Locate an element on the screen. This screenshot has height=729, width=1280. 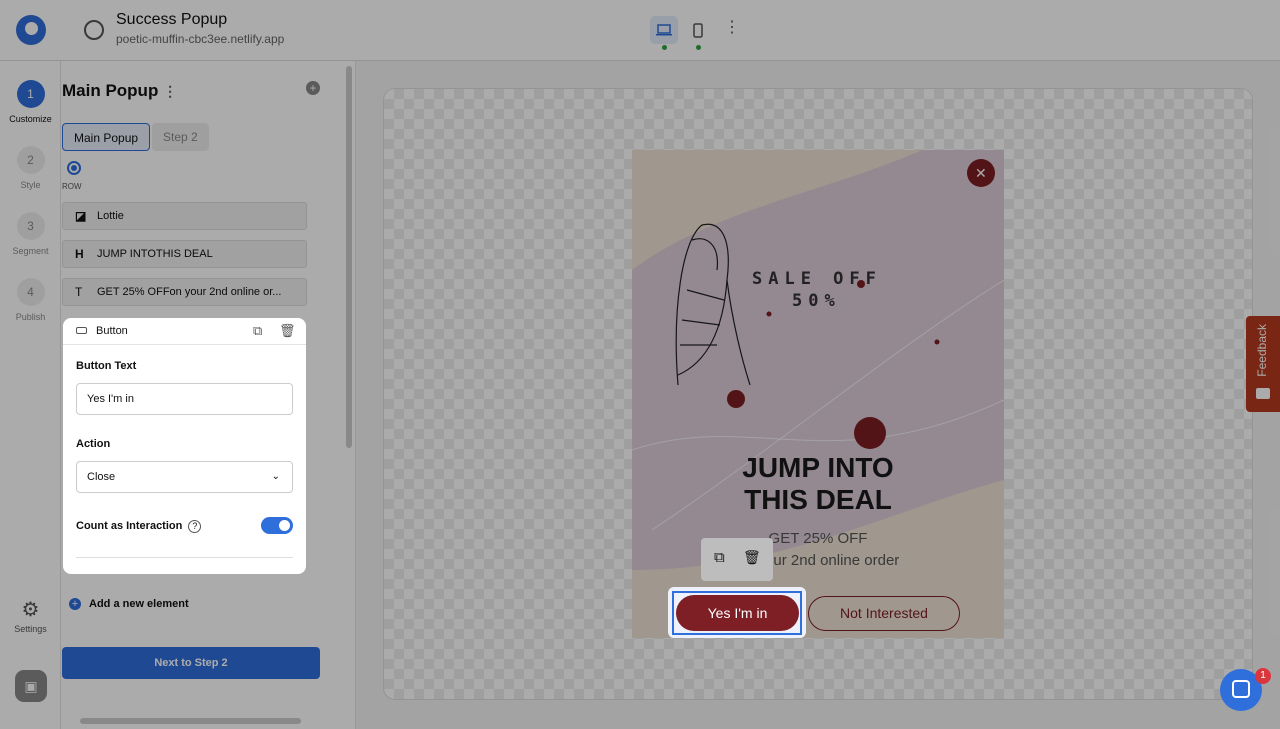
notification-badge: 1 is located at coordinates (1263, 676).